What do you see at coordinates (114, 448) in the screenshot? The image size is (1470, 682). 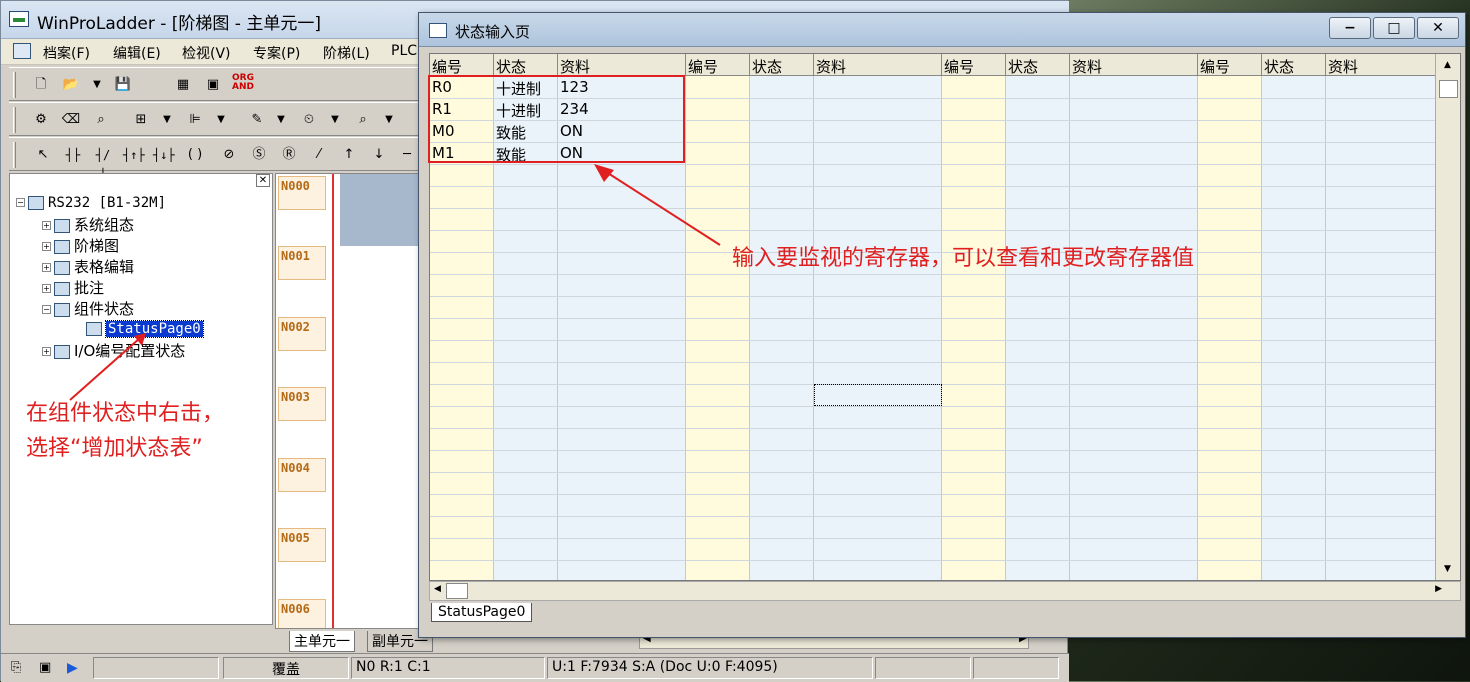 I see `tree-annotation-line2: 选择“增加状态表”` at bounding box center [114, 448].